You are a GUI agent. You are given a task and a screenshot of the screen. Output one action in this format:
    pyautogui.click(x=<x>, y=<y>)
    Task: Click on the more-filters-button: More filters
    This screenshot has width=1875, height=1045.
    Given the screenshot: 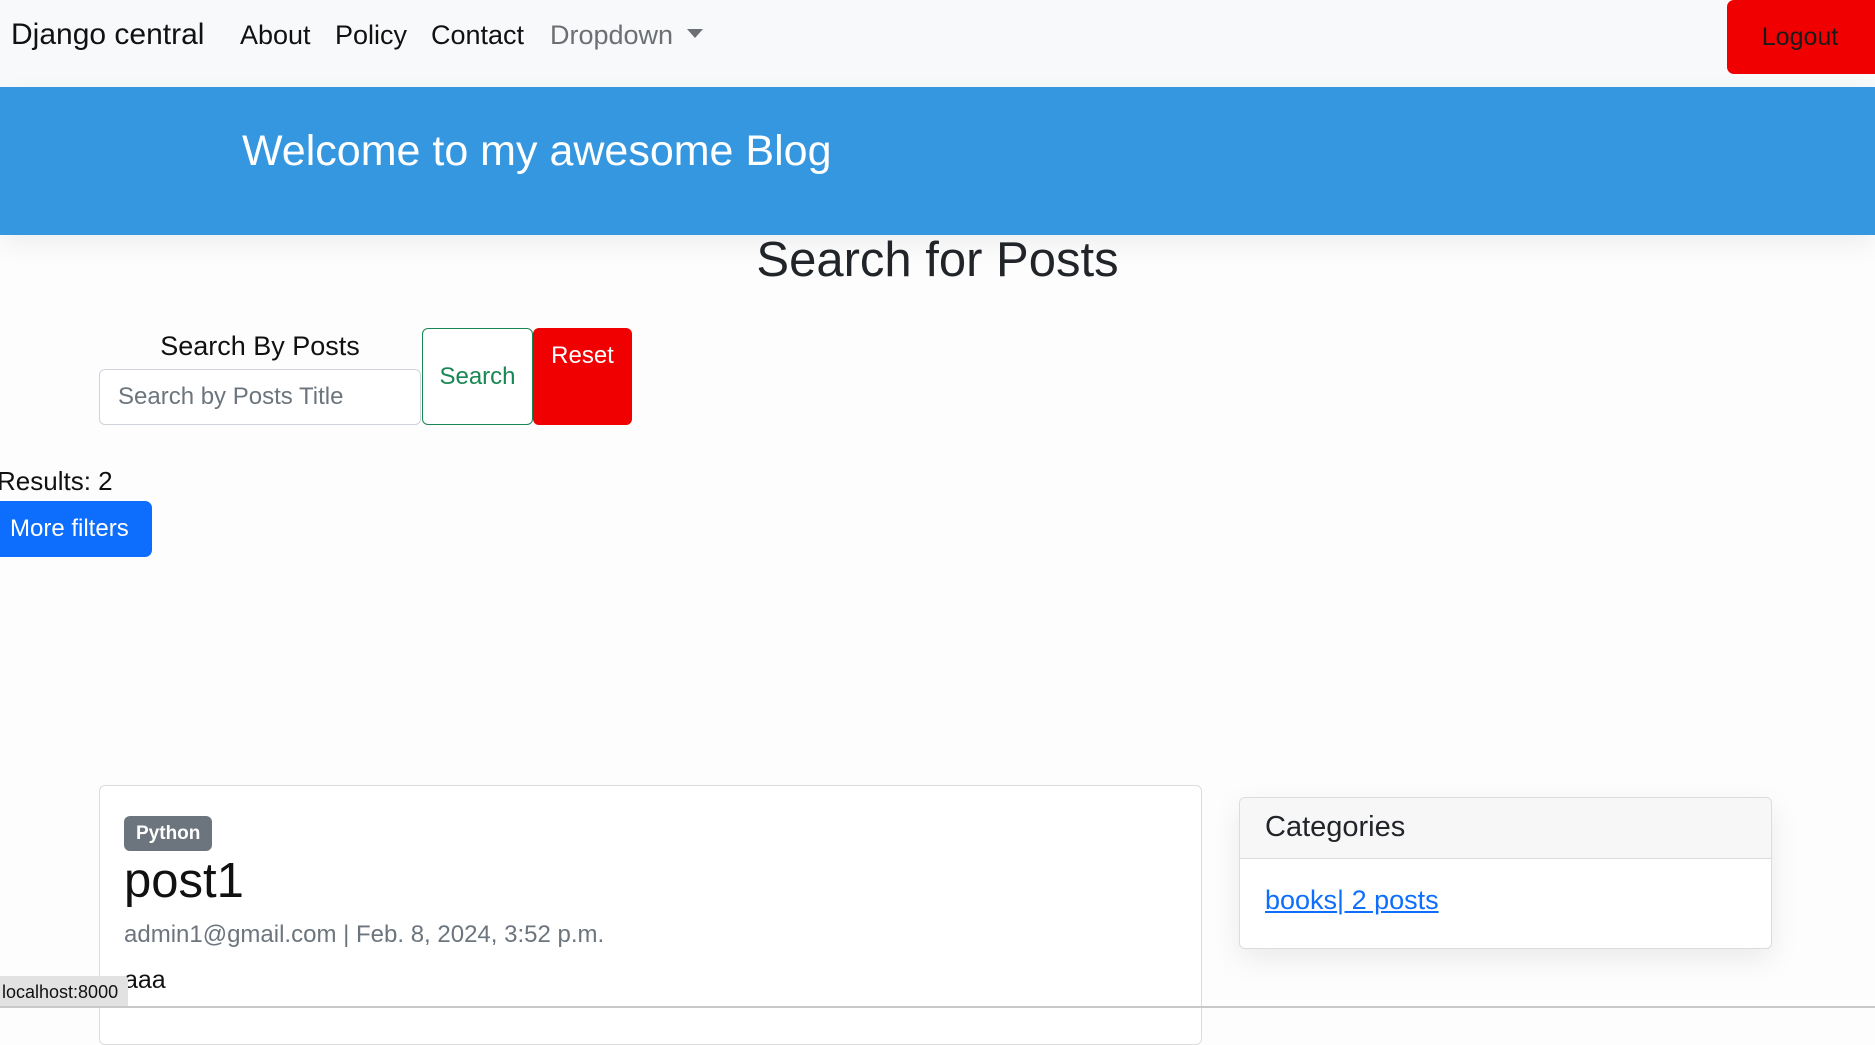 What is the action you would take?
    pyautogui.click(x=76, y=529)
    